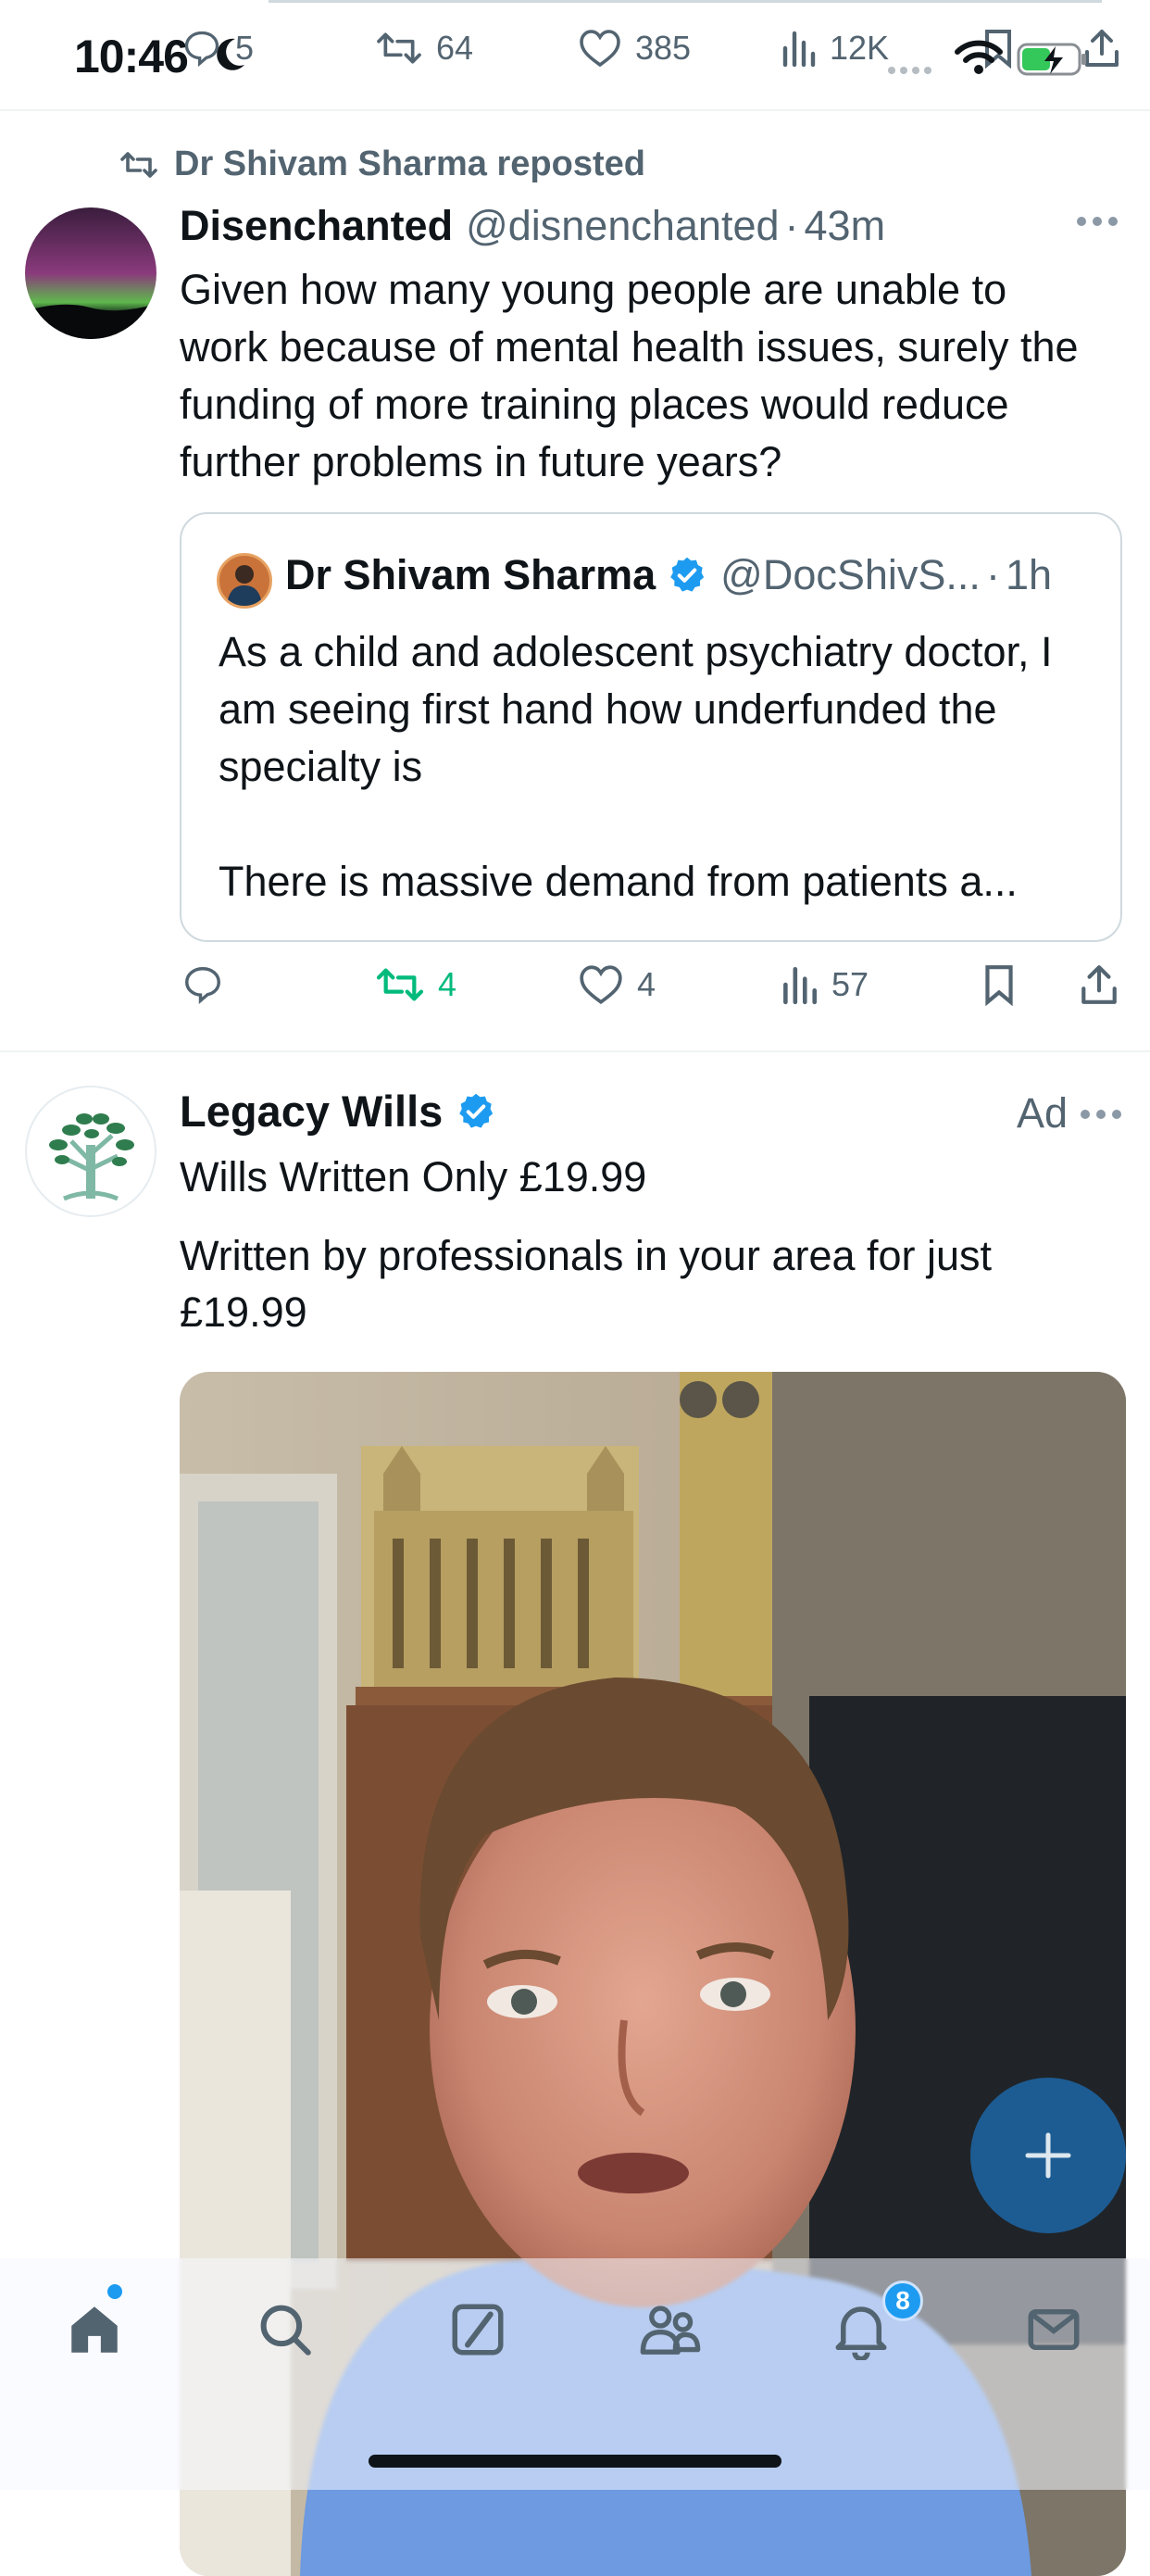 The height and width of the screenshot is (2576, 1150). What do you see at coordinates (668, 575) in the screenshot?
I see `quote-header: Dr Shivam Sharma @DocShivS... · 1h` at bounding box center [668, 575].